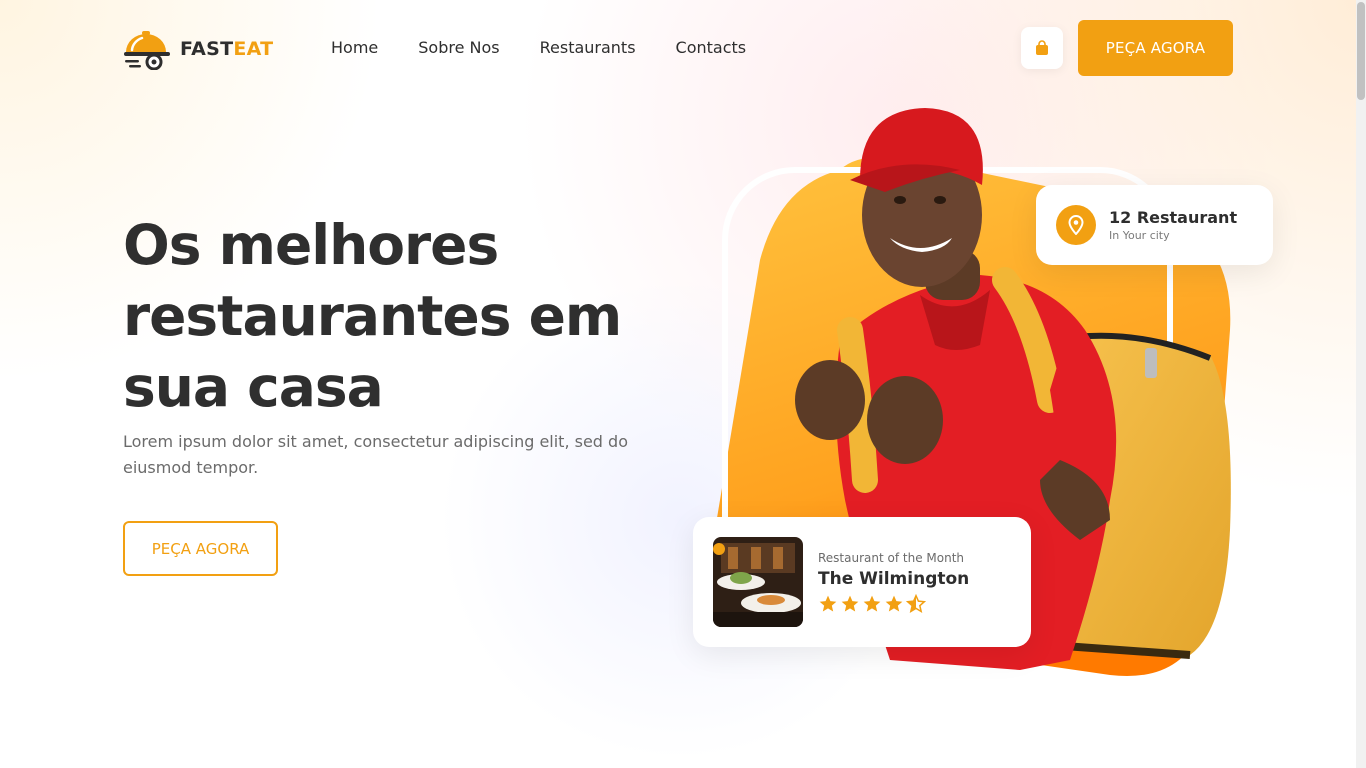 The height and width of the screenshot is (768, 1366). I want to click on hero-title: Os melhores restaurantes em sua casa, so click(372, 316).